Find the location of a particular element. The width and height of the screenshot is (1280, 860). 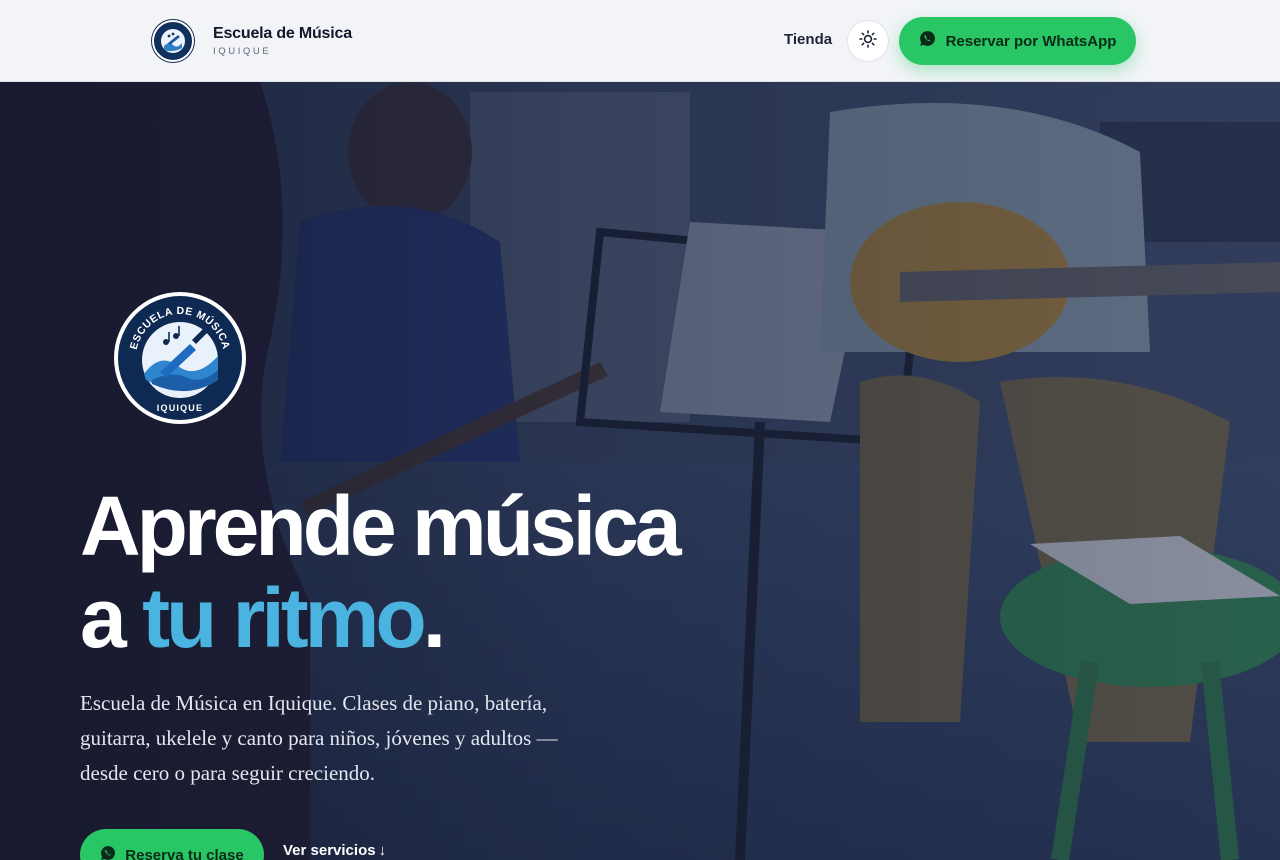

brand-name: Escuela de Música is located at coordinates (282, 33).